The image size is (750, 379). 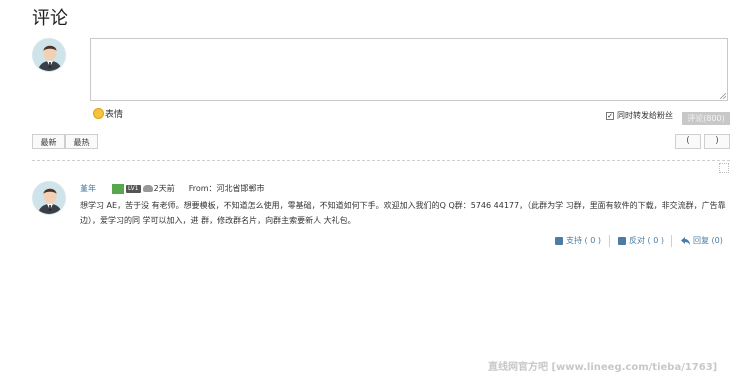 I want to click on commenter-avatar, so click(x=49, y=198).